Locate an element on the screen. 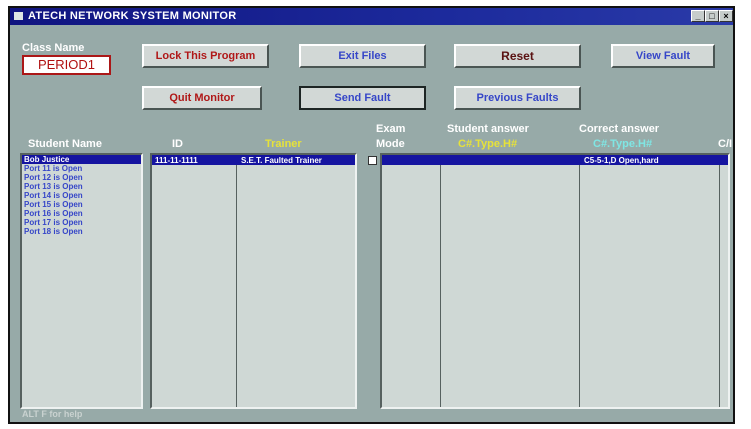 This screenshot has height=429, width=751. exit-files-button: Exit Files is located at coordinates (362, 56).